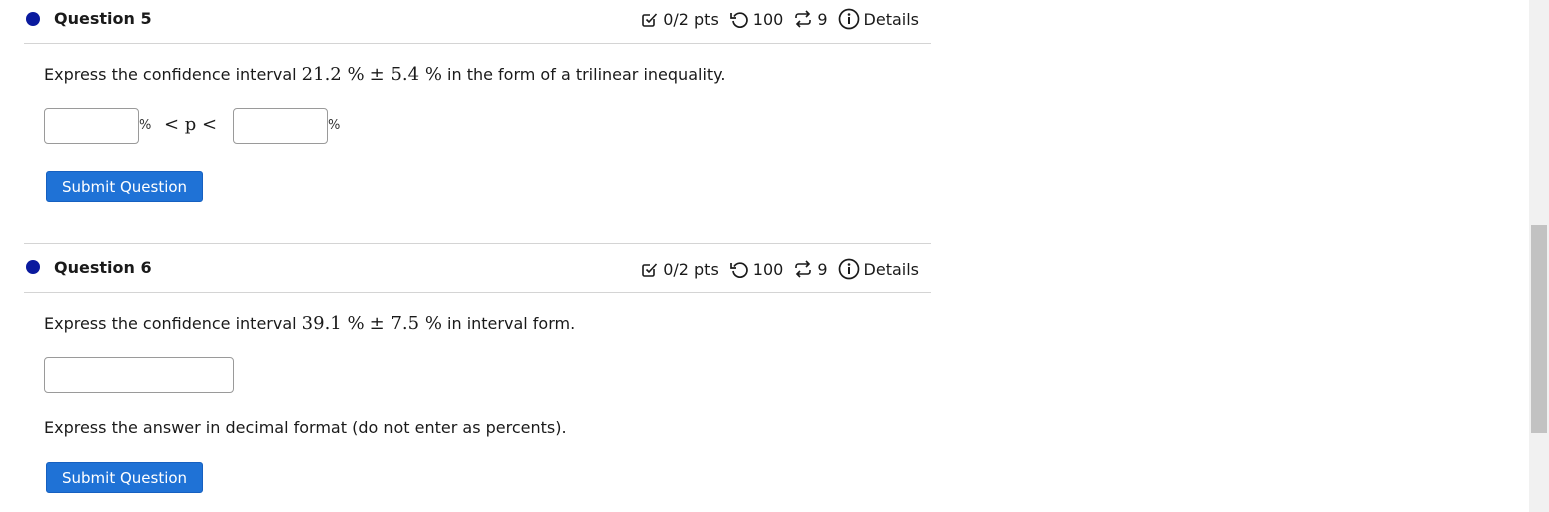 The image size is (1549, 512). What do you see at coordinates (103, 18) in the screenshot?
I see `question-title: Question 5` at bounding box center [103, 18].